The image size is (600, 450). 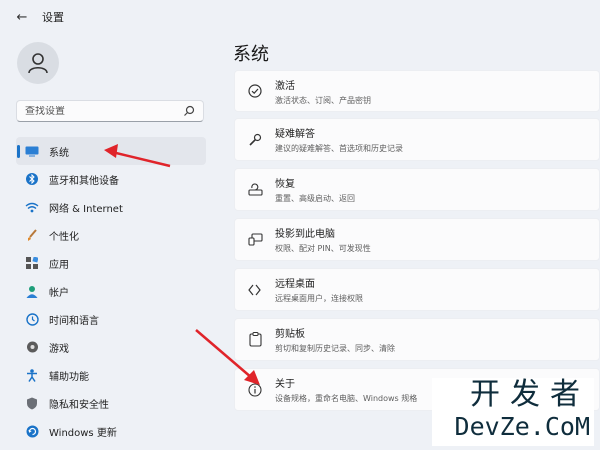 I want to click on gamepad-icon, so click(x=32, y=347).